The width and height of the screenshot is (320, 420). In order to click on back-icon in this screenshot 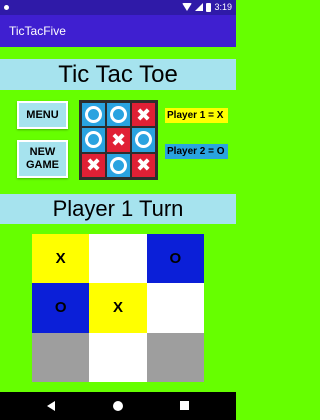, I will do `click(51, 406)`.